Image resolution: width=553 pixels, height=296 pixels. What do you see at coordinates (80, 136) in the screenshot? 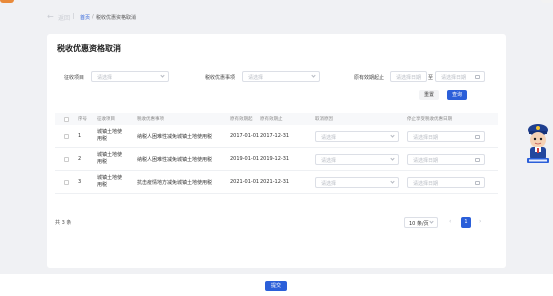
I see `row-index: 1` at bounding box center [80, 136].